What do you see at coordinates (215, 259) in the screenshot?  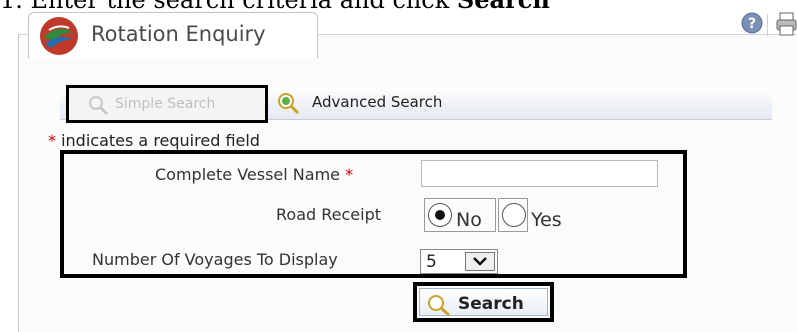 I see `voyages-label: Number Of Voyages To Display` at bounding box center [215, 259].